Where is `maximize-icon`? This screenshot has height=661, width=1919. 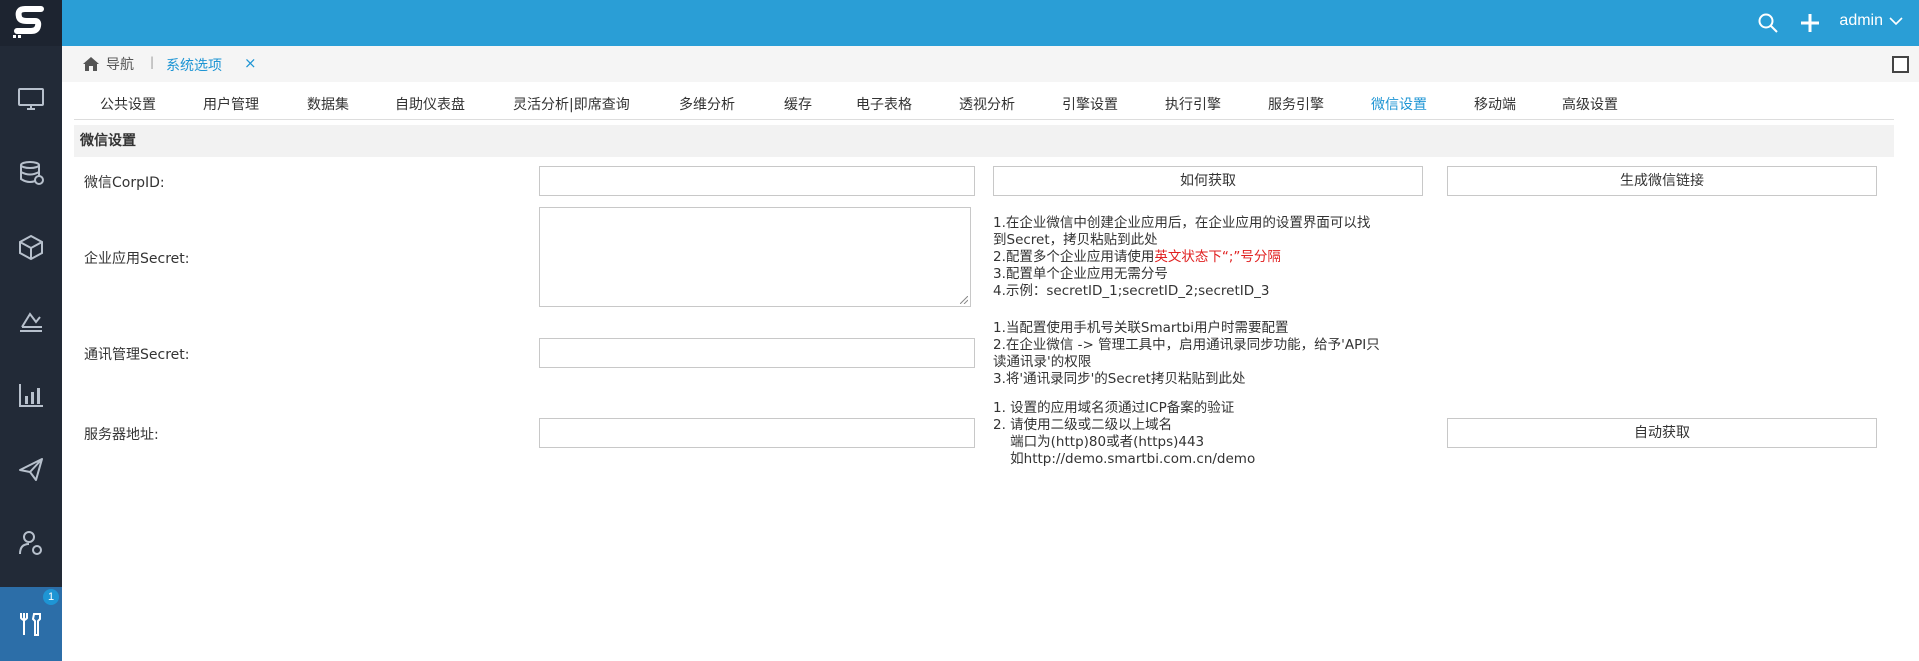
maximize-icon is located at coordinates (1900, 64).